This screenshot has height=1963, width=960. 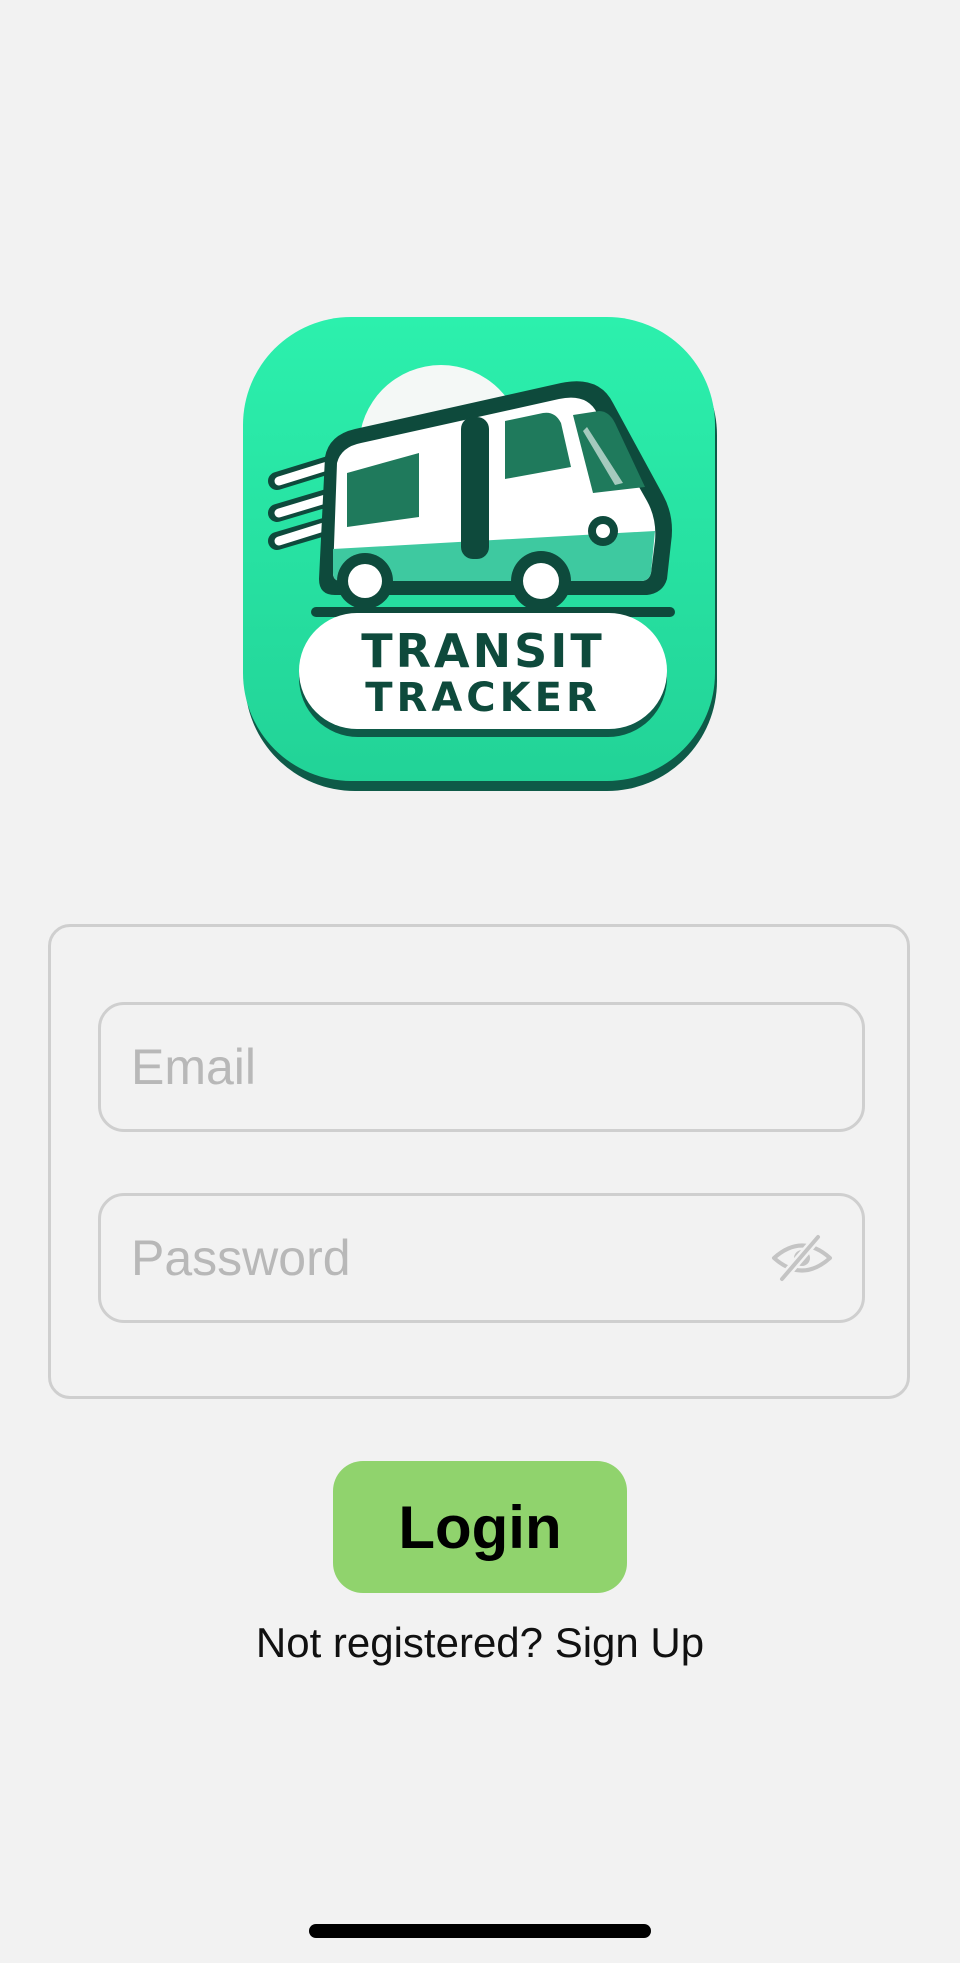 I want to click on home-indicator, so click(x=480, y=1931).